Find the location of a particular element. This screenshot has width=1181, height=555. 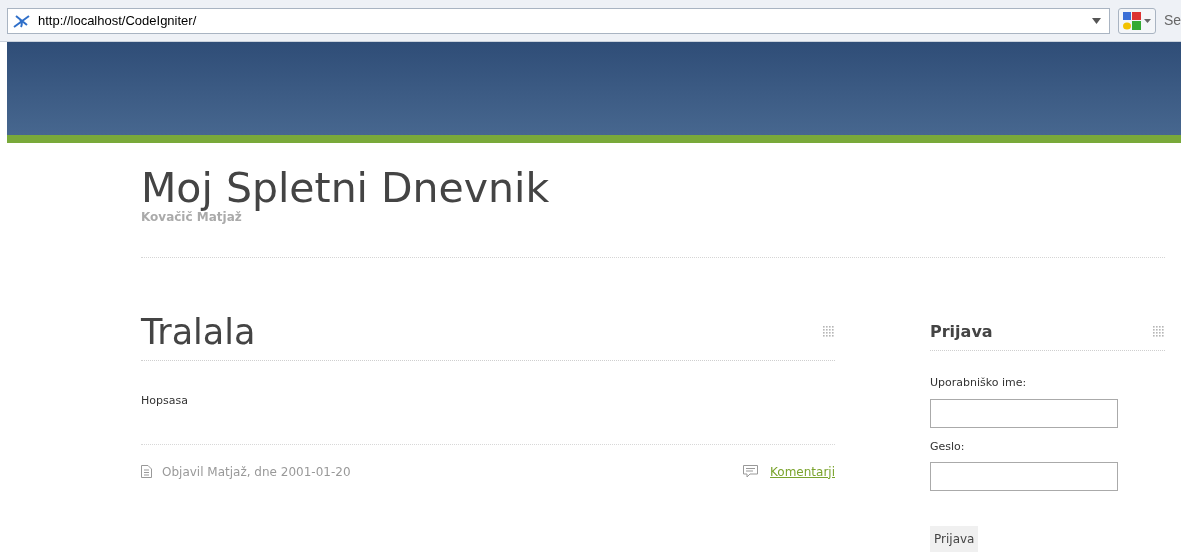

address-bar: http://localhost/CodeIgniter/ is located at coordinates (558, 20).